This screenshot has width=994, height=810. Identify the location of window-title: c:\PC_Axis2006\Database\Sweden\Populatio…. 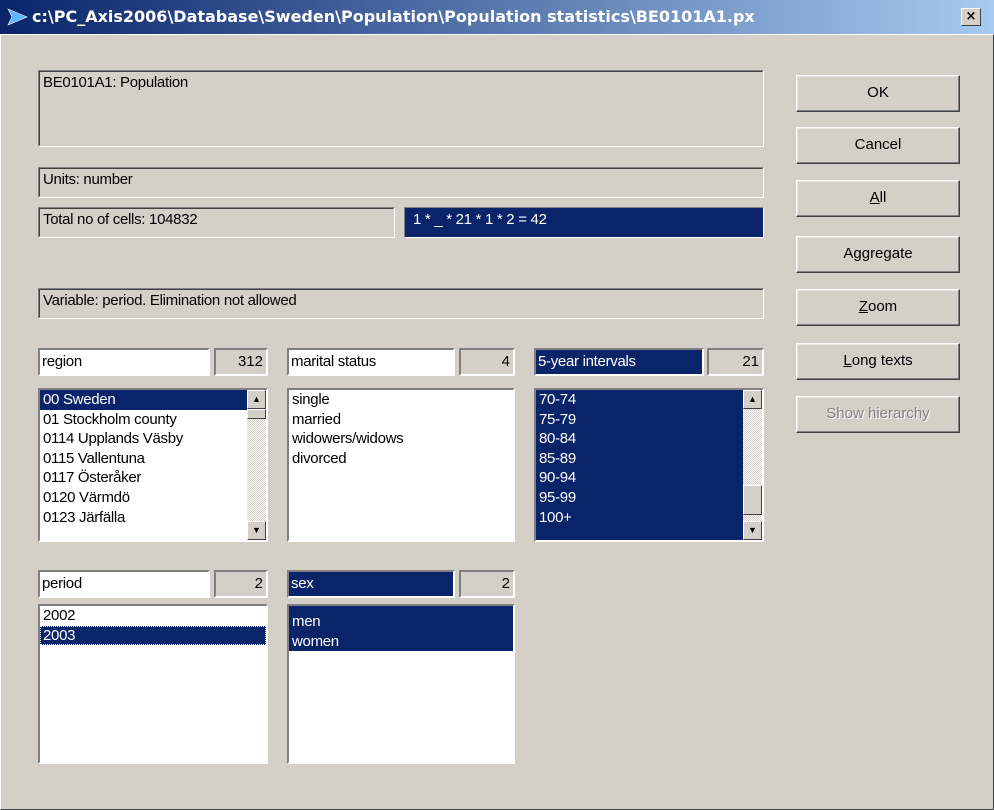
(393, 16).